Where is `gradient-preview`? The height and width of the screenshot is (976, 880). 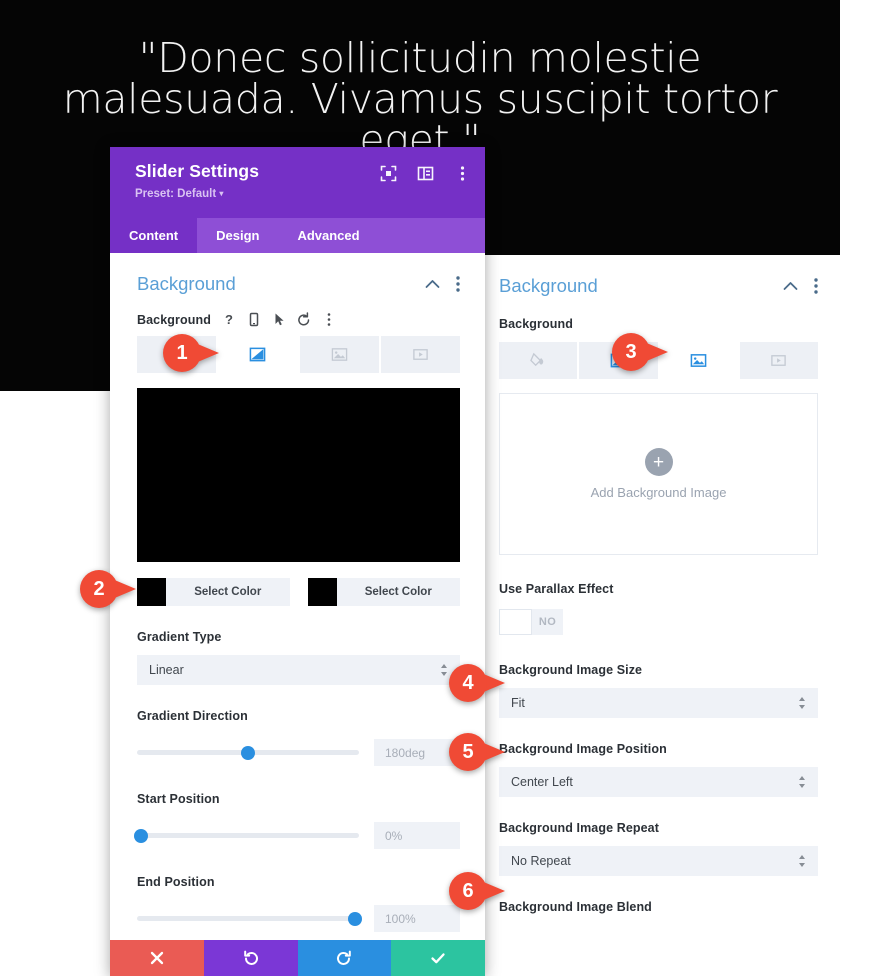
gradient-preview is located at coordinates (298, 475).